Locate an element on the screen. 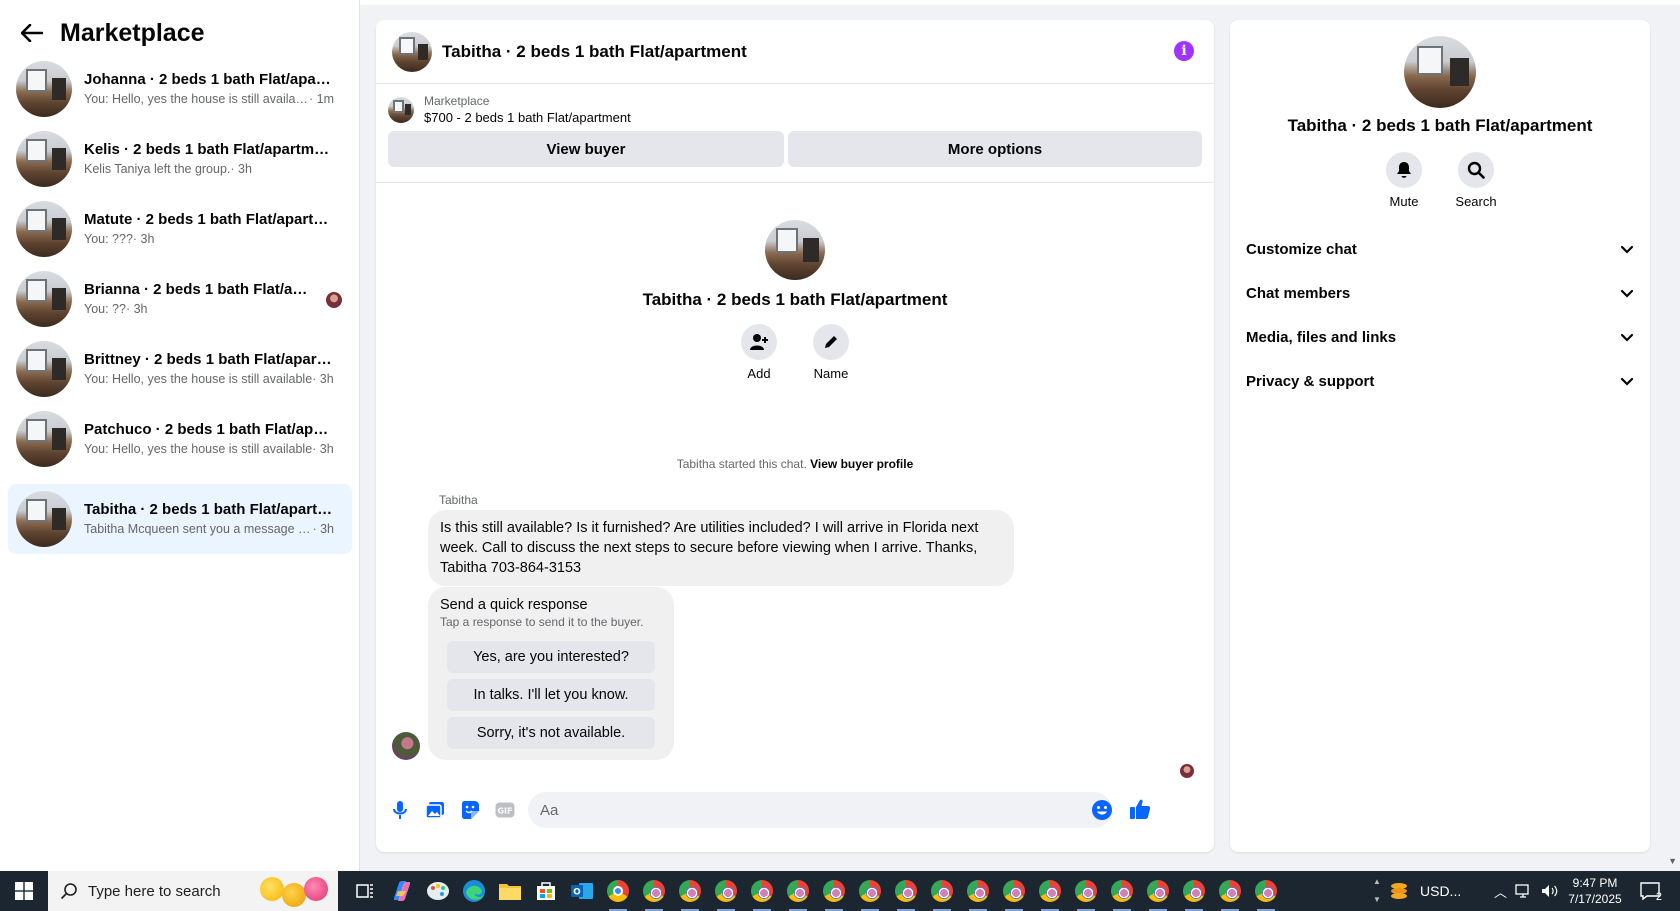 The height and width of the screenshot is (911, 1680). name-label: Name is located at coordinates (831, 373).